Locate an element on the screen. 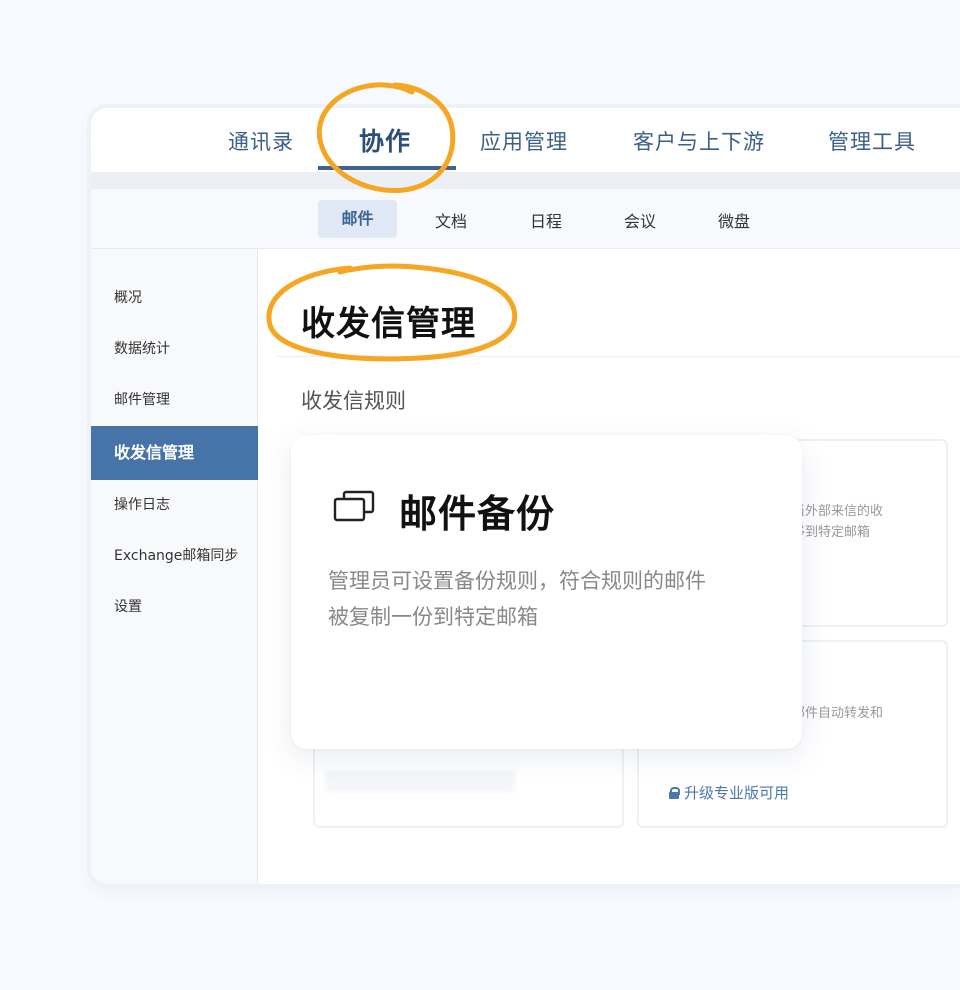 The height and width of the screenshot is (990, 960). sidebar-item-statistics: 数据统计 is located at coordinates (174, 349).